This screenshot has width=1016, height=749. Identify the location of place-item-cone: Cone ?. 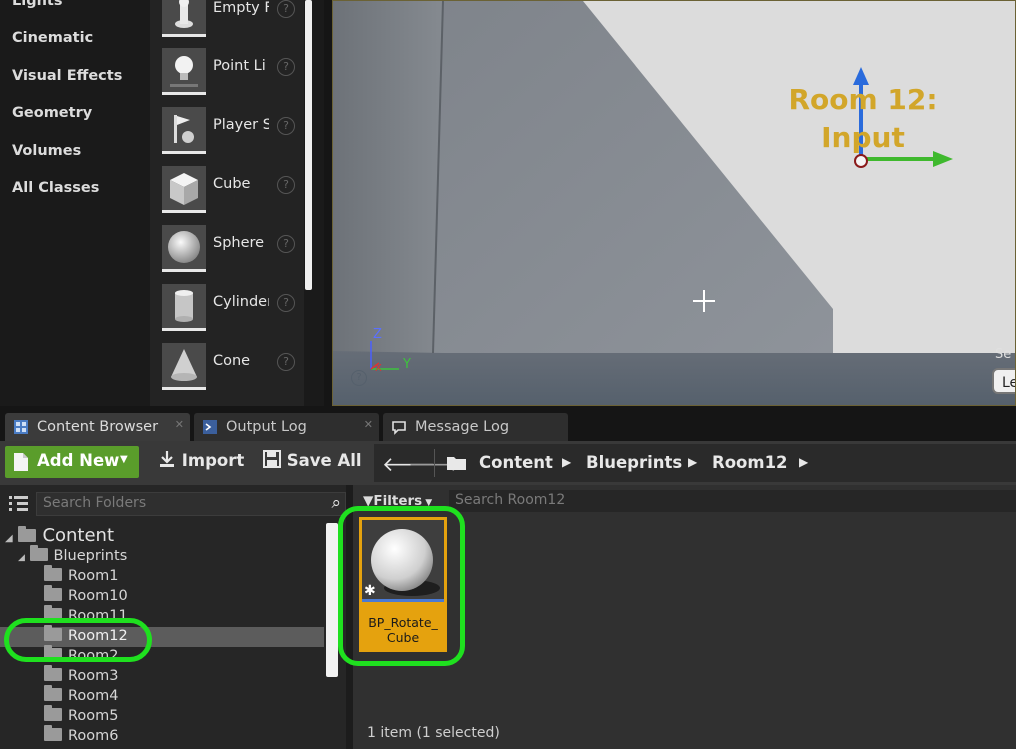
(227, 369).